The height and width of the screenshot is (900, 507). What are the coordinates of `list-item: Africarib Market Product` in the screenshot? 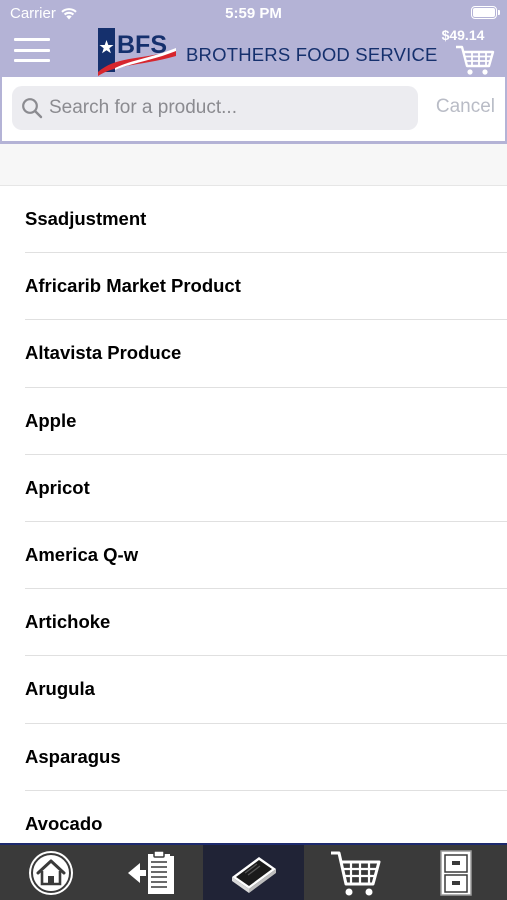 It's located at (266, 287).